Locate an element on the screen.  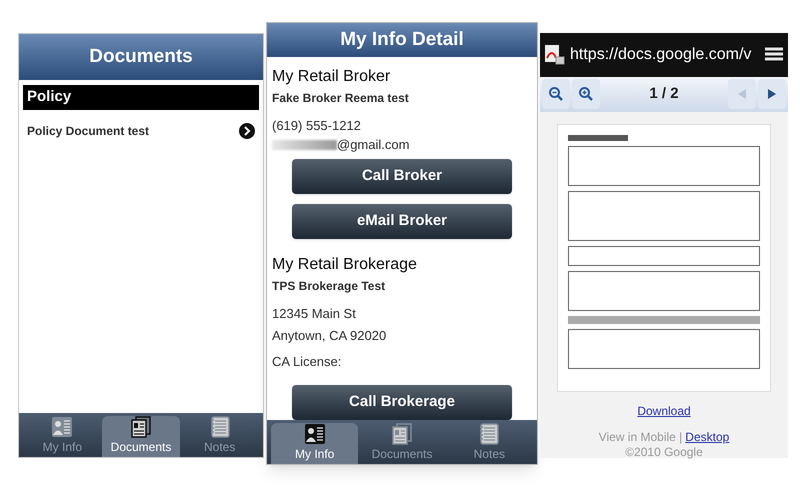
chevron-right-icon is located at coordinates (247, 130).